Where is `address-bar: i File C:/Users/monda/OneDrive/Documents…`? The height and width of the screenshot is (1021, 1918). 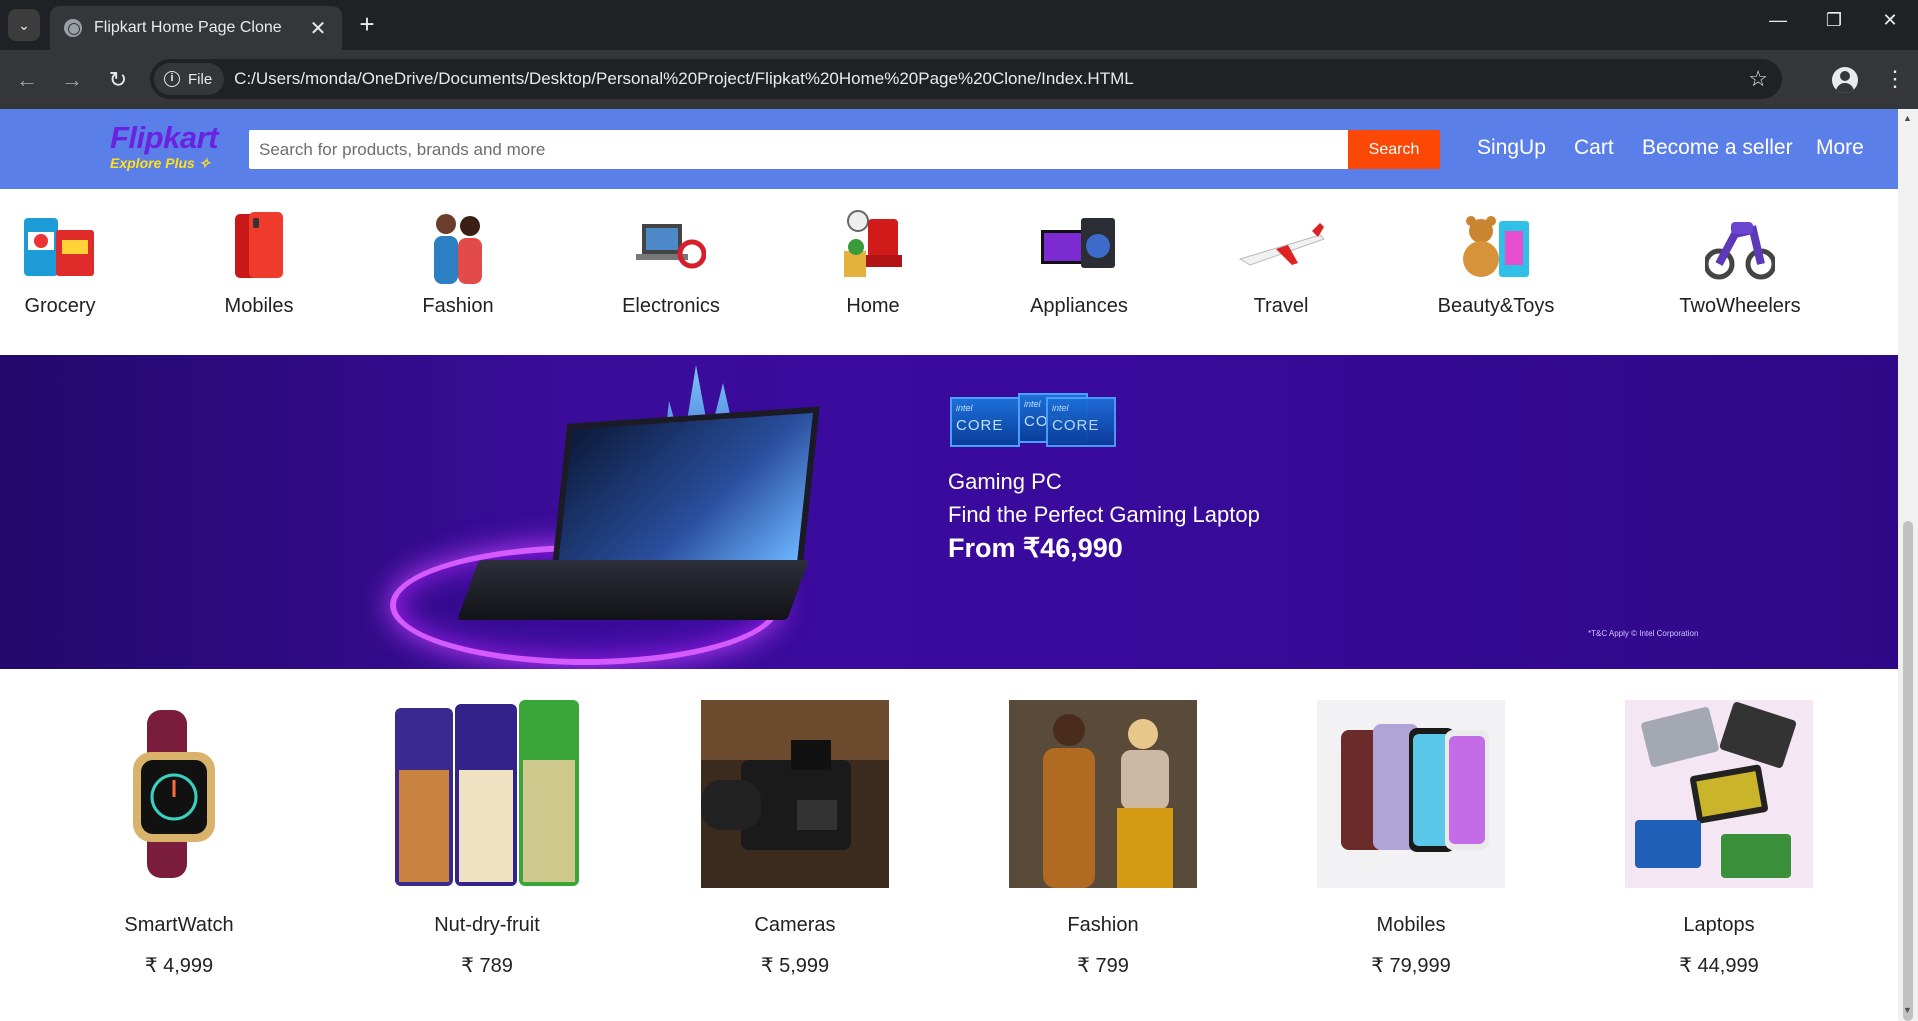
address-bar: i File C:/Users/monda/OneDrive/Documents… is located at coordinates (966, 79).